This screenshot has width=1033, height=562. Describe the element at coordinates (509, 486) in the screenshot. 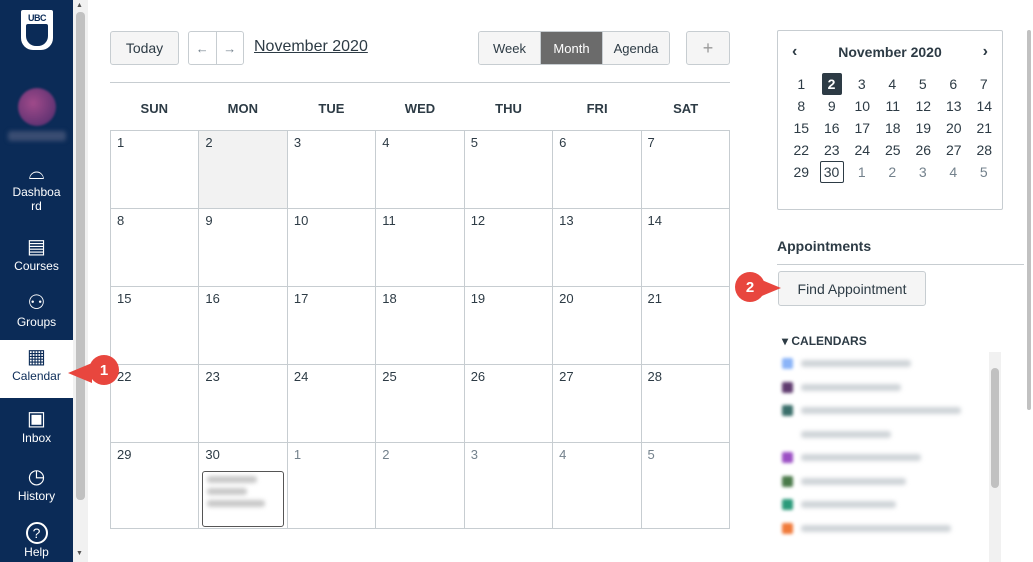

I see `day-cell-other-month: 3` at that location.